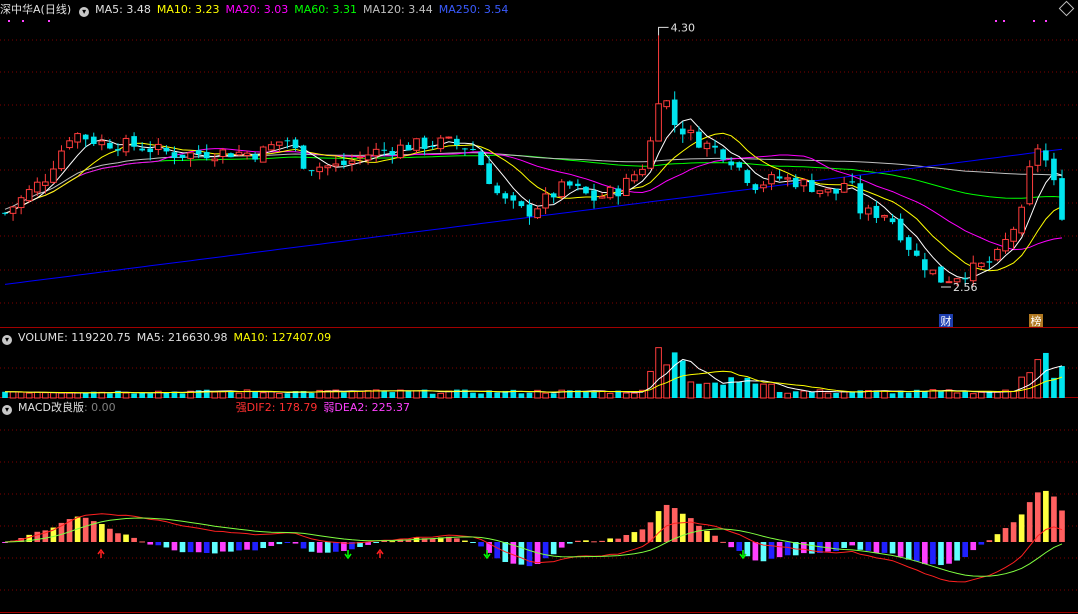 Image resolution: width=1078 pixels, height=614 pixels. I want to click on ma20-label: MA20: 3.03, so click(257, 9).